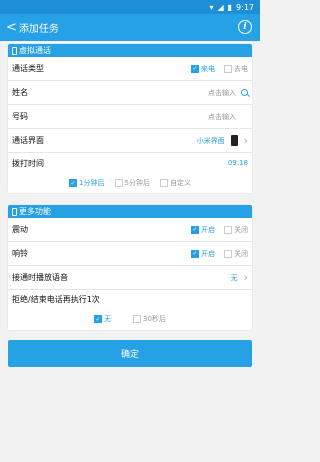  What do you see at coordinates (244, 92) in the screenshot?
I see `search-icon` at bounding box center [244, 92].